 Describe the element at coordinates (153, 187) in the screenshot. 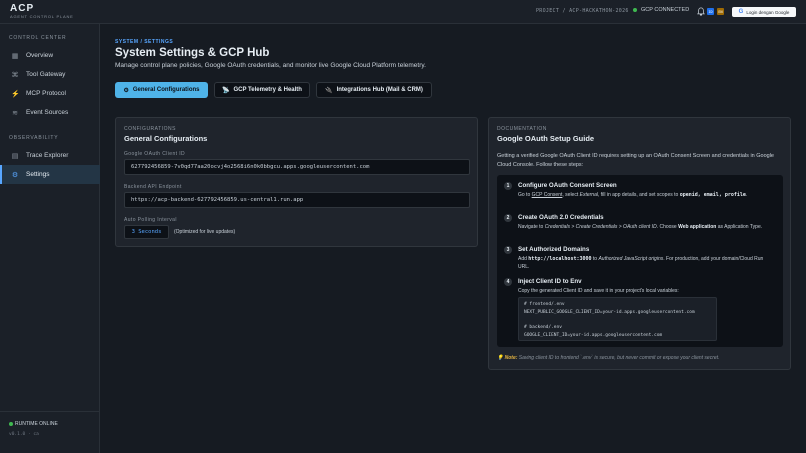

I see `backend-endpoint-label: Backend API Endpoint` at that location.